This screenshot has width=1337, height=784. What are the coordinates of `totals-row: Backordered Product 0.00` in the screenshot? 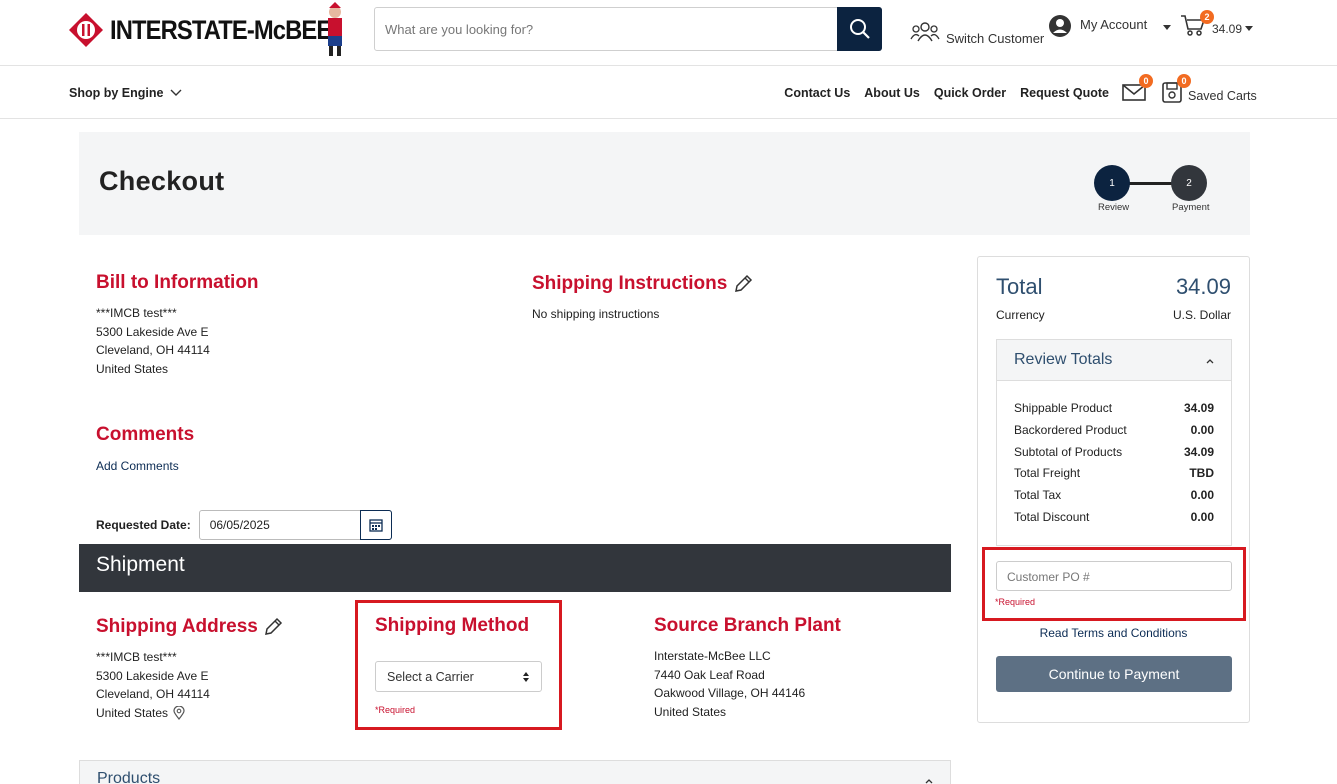 It's located at (1114, 434).